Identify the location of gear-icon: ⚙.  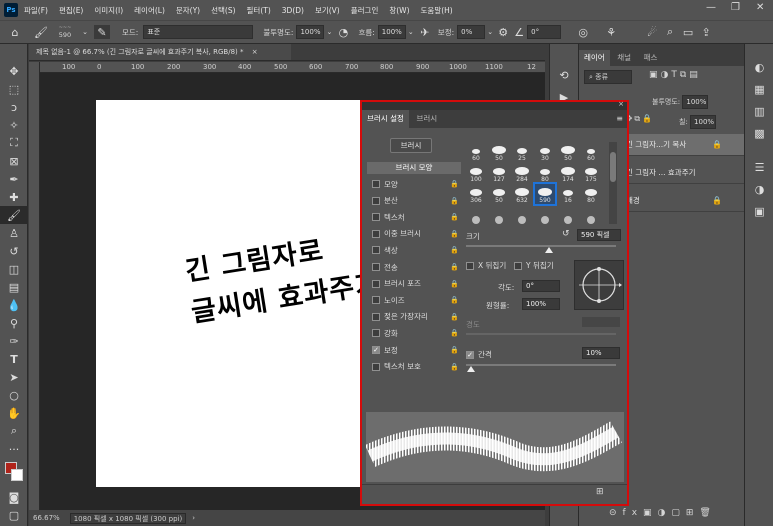
(503, 32).